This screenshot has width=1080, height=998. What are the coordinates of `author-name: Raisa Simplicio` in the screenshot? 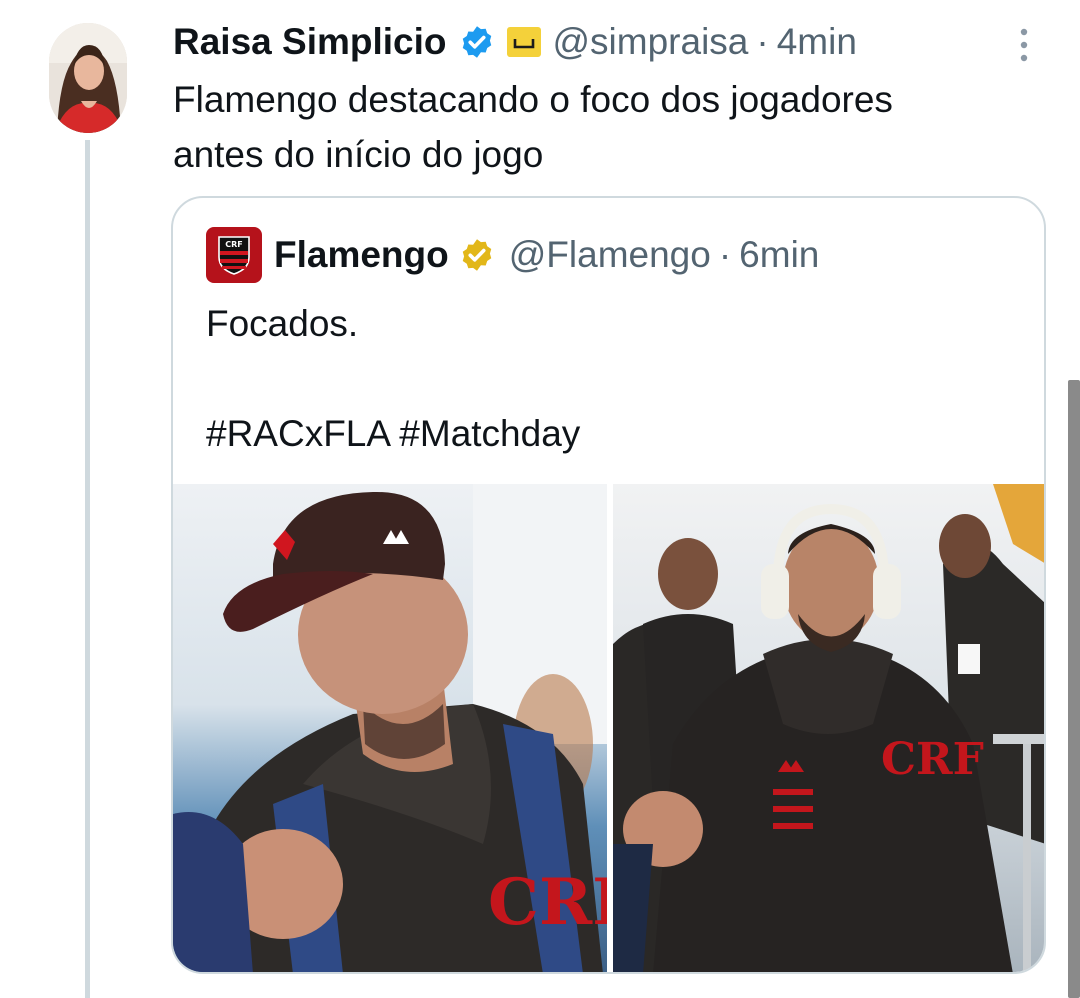 It's located at (310, 42).